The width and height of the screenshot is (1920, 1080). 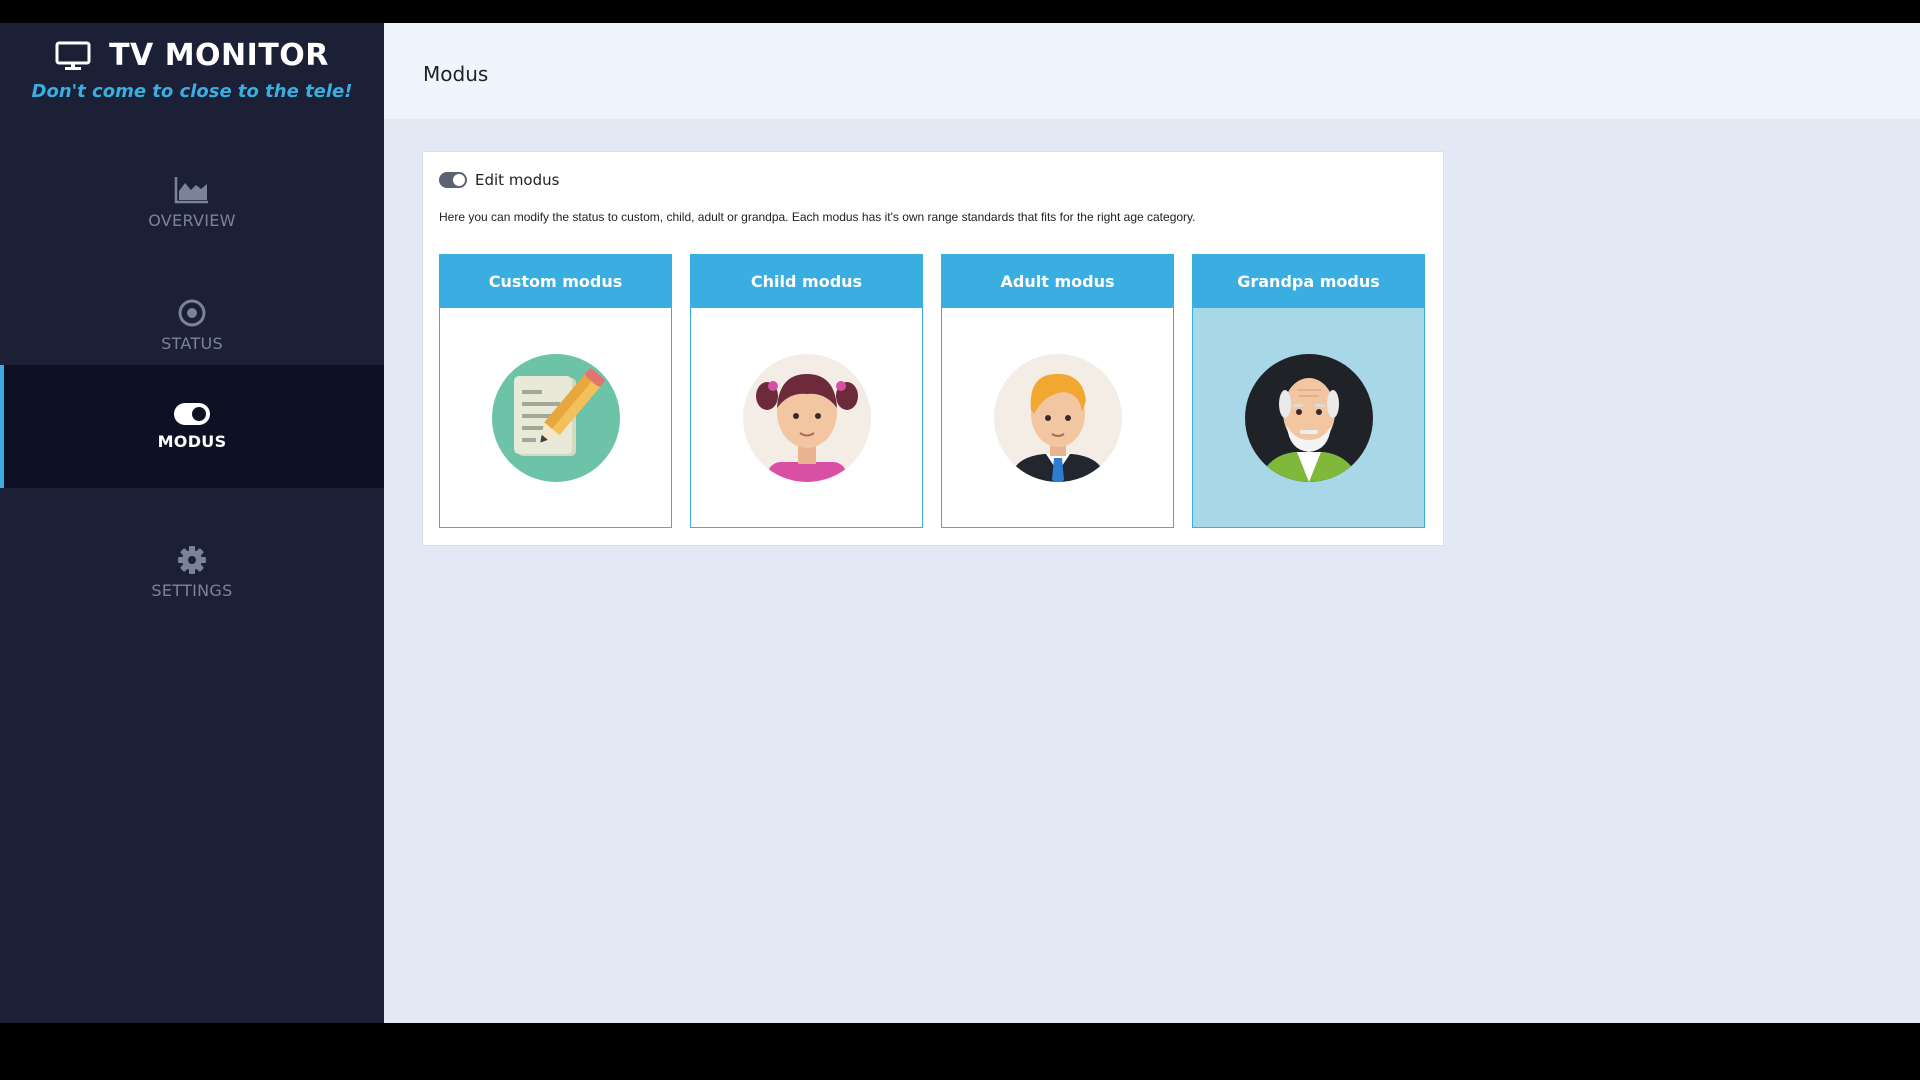 I want to click on child-modus-card: Child modus, so click(x=806, y=391).